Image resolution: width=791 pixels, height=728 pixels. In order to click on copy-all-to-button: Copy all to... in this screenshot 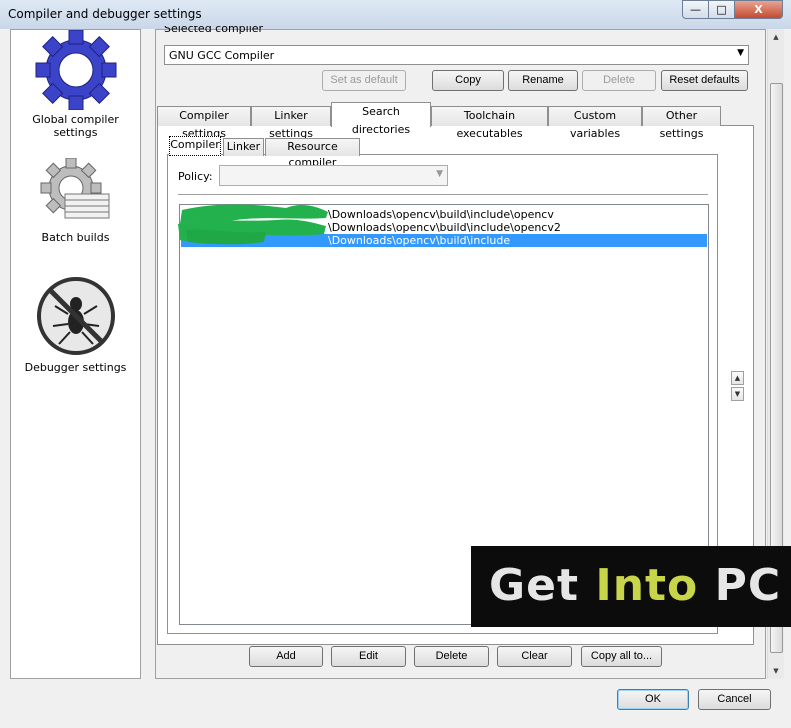, I will do `click(621, 656)`.